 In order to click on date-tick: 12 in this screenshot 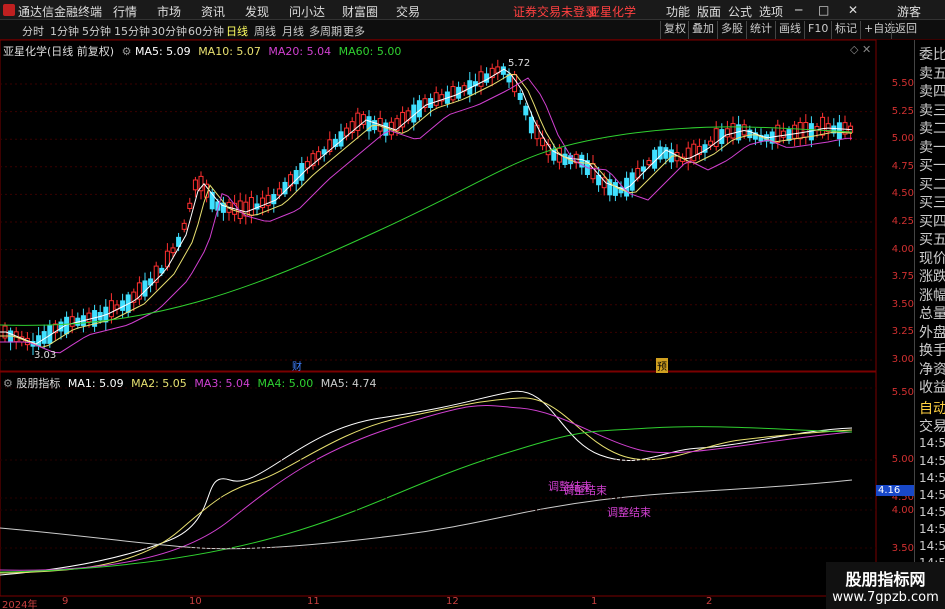, I will do `click(452, 601)`.